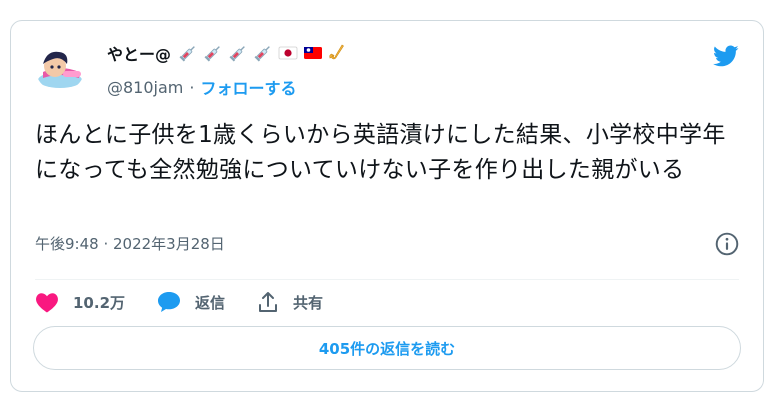 This screenshot has height=403, width=778. Describe the element at coordinates (47, 303) in the screenshot. I see `heart-icon` at that location.